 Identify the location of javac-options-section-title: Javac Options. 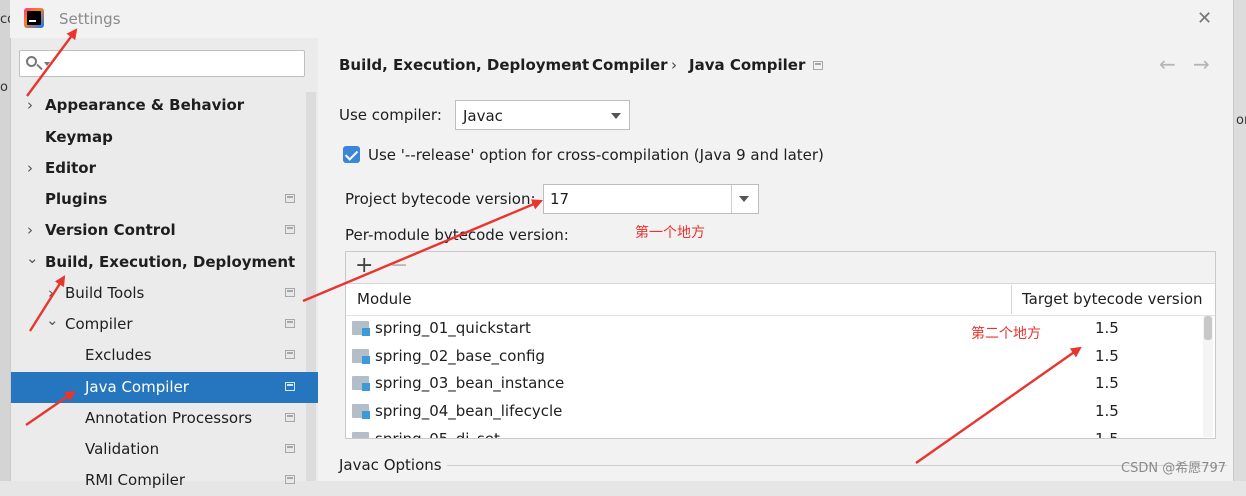
(390, 465).